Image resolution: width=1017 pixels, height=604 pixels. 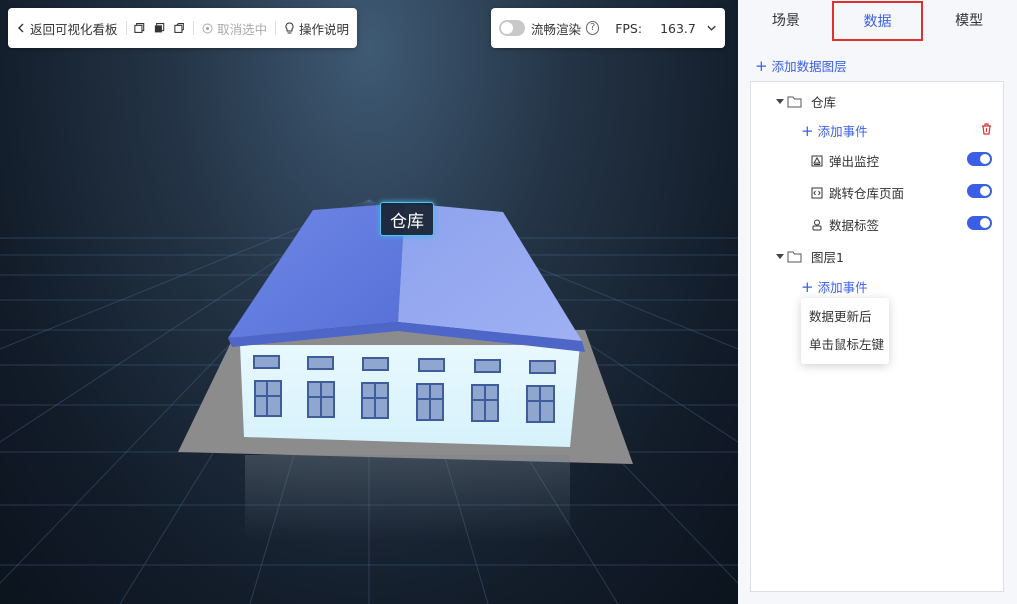 I want to click on code-icon, so click(x=817, y=192).